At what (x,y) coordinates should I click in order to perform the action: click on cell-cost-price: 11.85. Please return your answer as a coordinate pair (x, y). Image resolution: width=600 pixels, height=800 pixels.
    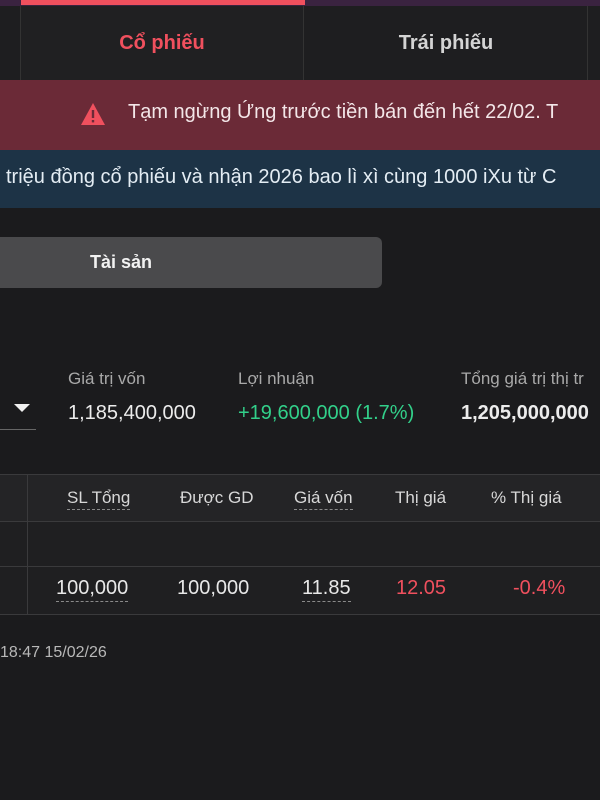
    Looking at the image, I should click on (326, 589).